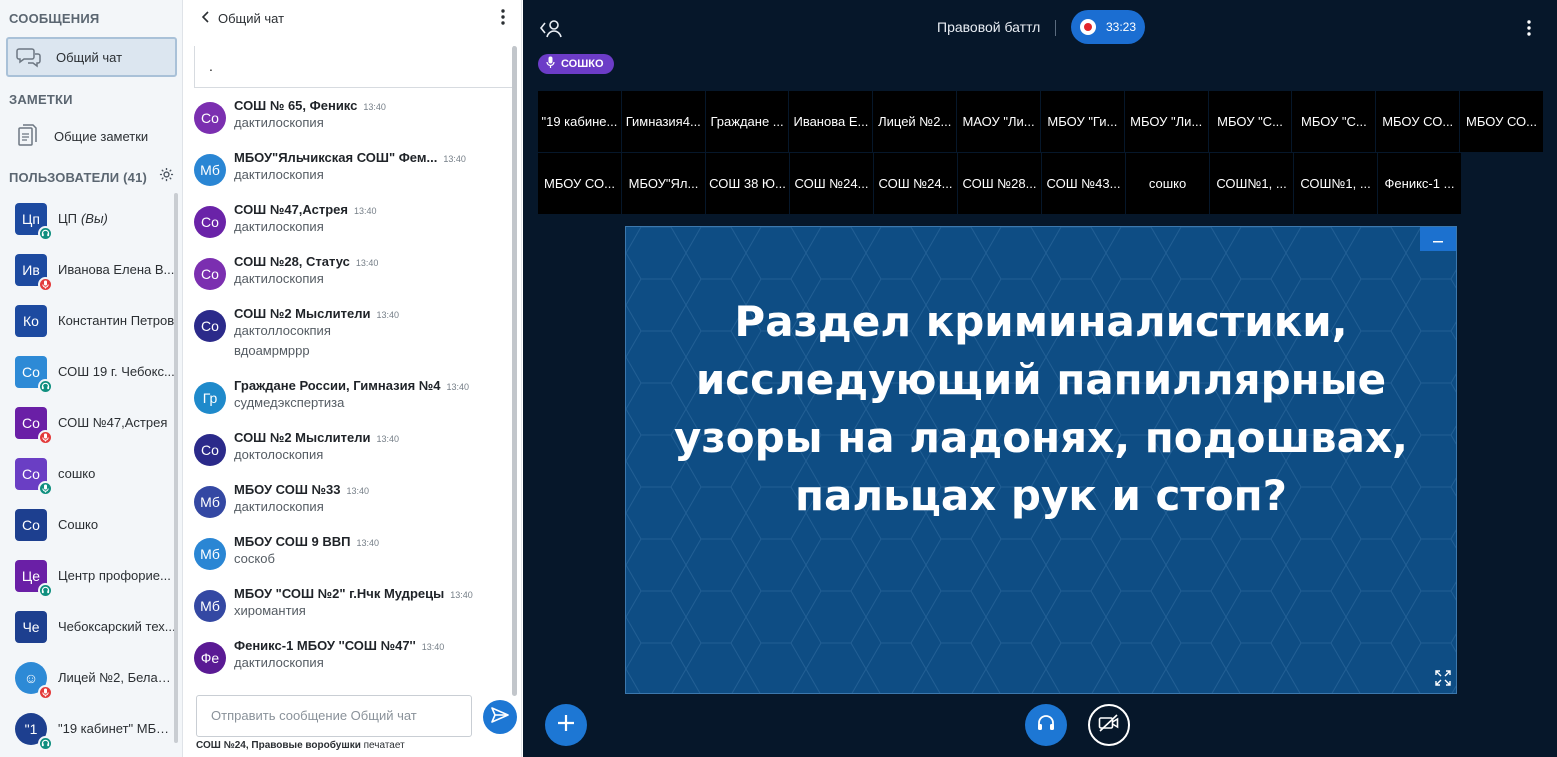 The height and width of the screenshot is (757, 1557). I want to click on public-chat-label: Общий чат, so click(89, 57).